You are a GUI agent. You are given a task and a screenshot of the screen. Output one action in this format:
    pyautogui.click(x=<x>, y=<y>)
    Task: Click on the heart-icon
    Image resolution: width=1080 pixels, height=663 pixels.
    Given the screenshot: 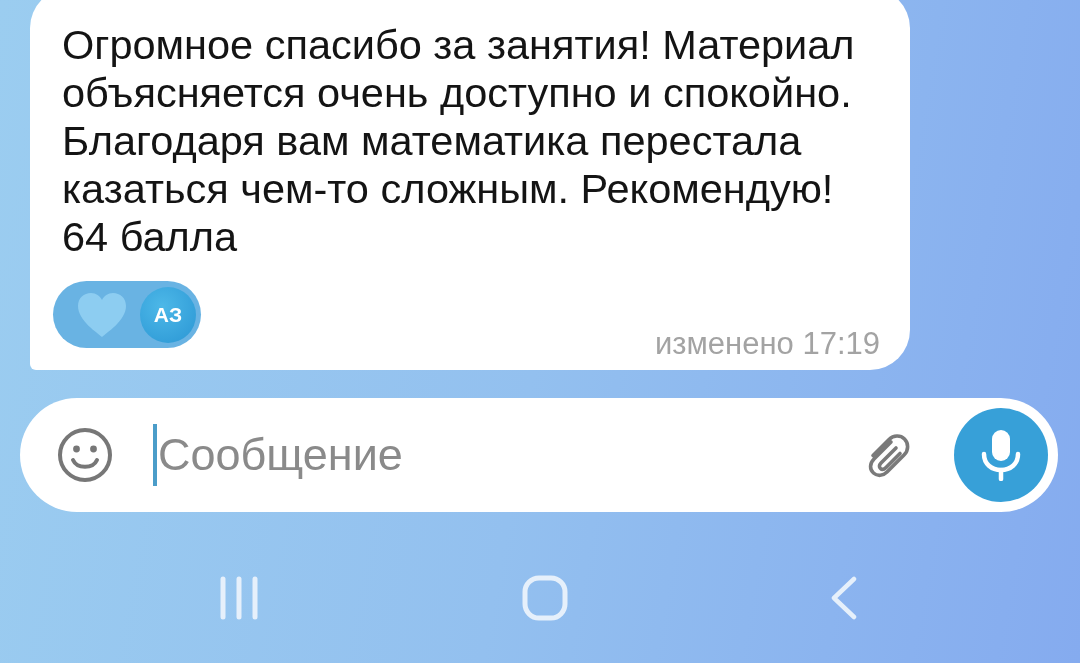 What is the action you would take?
    pyautogui.click(x=102, y=314)
    